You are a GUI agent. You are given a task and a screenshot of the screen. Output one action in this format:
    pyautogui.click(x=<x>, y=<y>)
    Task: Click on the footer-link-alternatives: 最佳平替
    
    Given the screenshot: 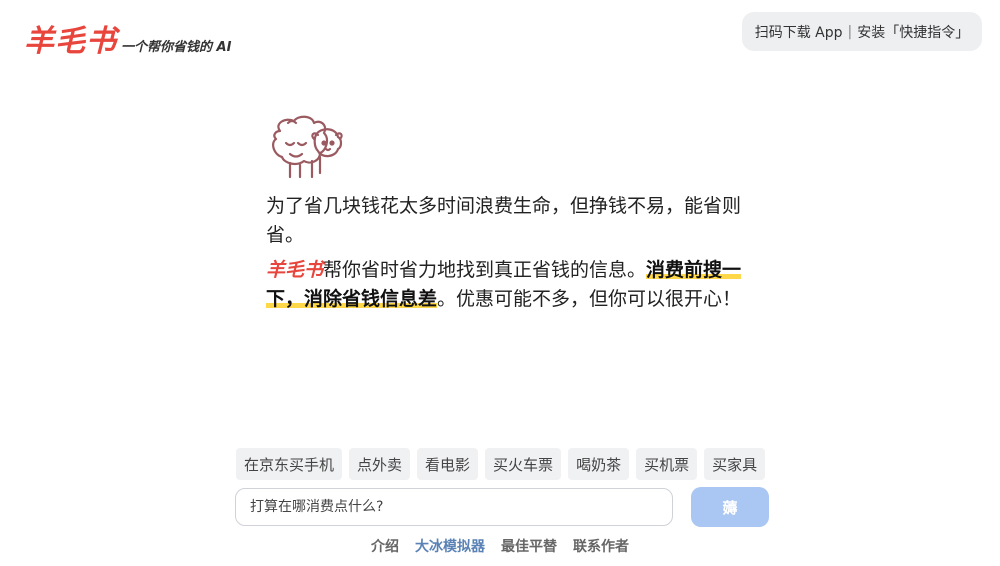 What is the action you would take?
    pyautogui.click(x=529, y=546)
    